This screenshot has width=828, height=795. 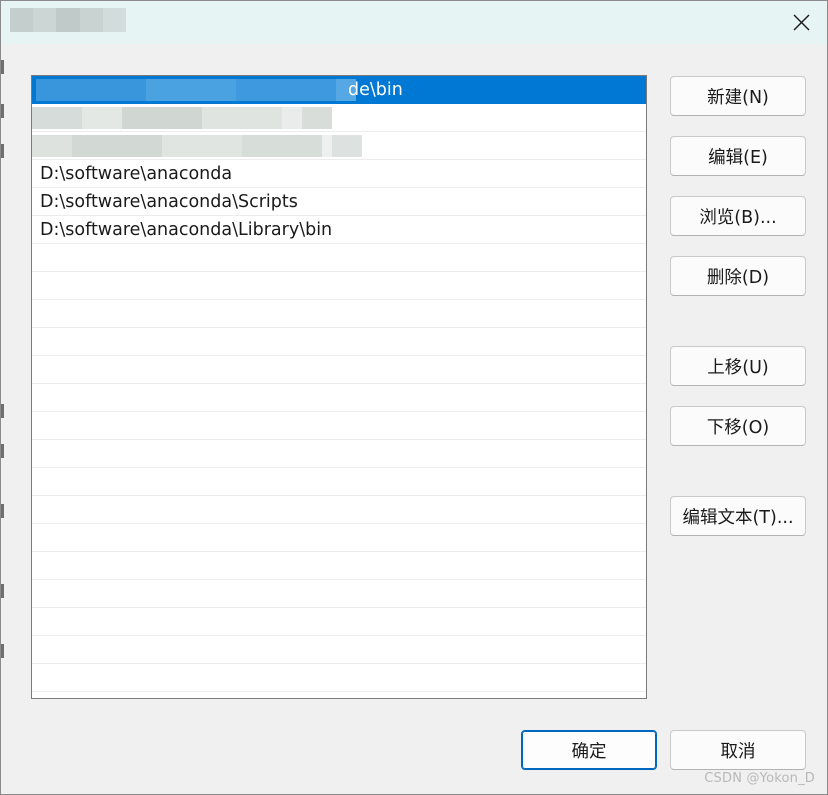 What do you see at coordinates (738, 366) in the screenshot?
I see `move-up-button: 上移(U)` at bounding box center [738, 366].